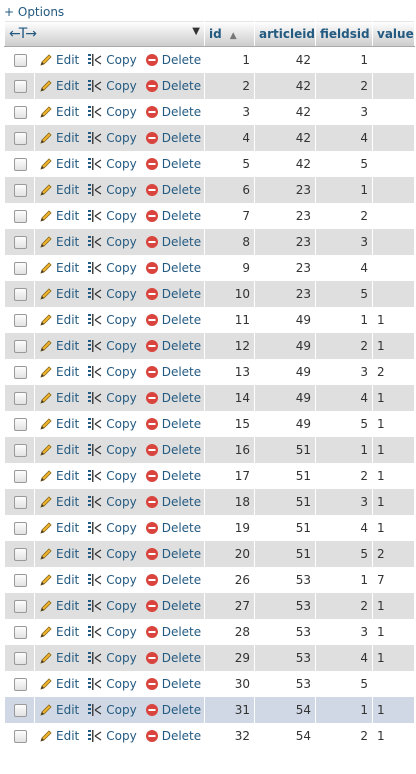  I want to click on cell-id: 4, so click(229, 138).